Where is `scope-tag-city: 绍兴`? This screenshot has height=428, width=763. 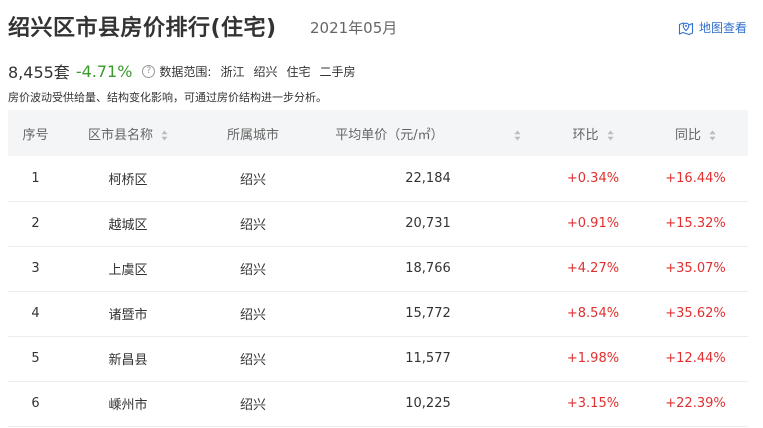 scope-tag-city: 绍兴 is located at coordinates (265, 71).